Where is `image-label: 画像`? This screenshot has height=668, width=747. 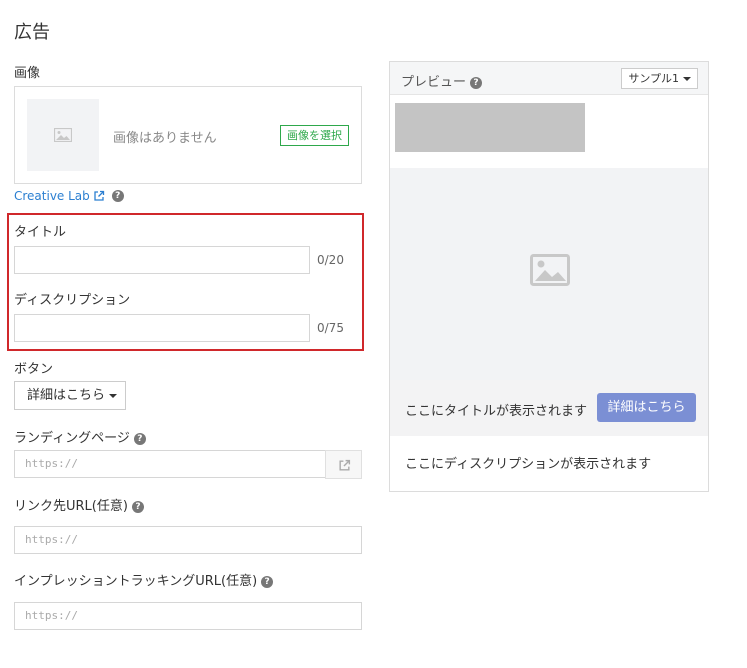
image-label: 画像 is located at coordinates (27, 73).